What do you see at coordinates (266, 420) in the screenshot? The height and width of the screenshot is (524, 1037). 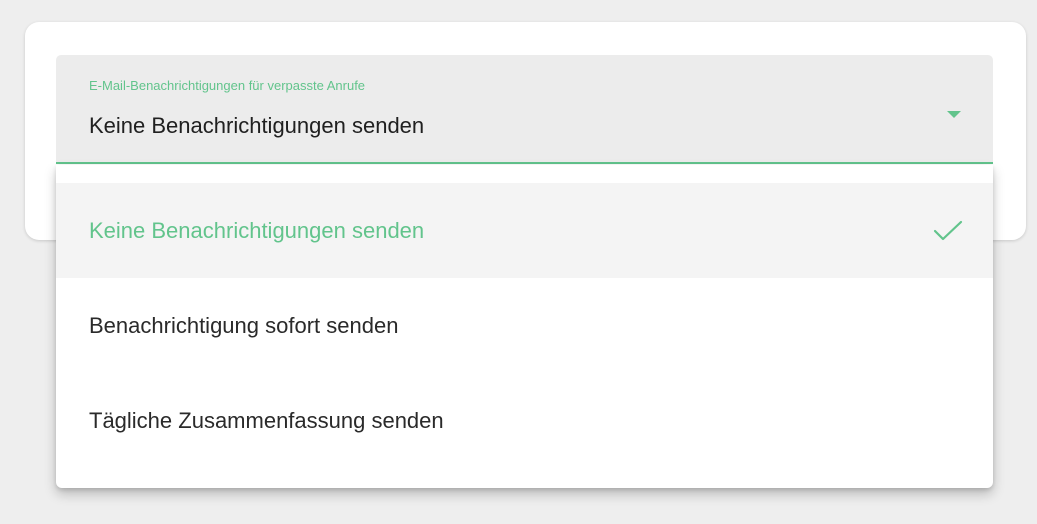 I see `menu-option-label: Tägliche Zusammenfassung senden` at bounding box center [266, 420].